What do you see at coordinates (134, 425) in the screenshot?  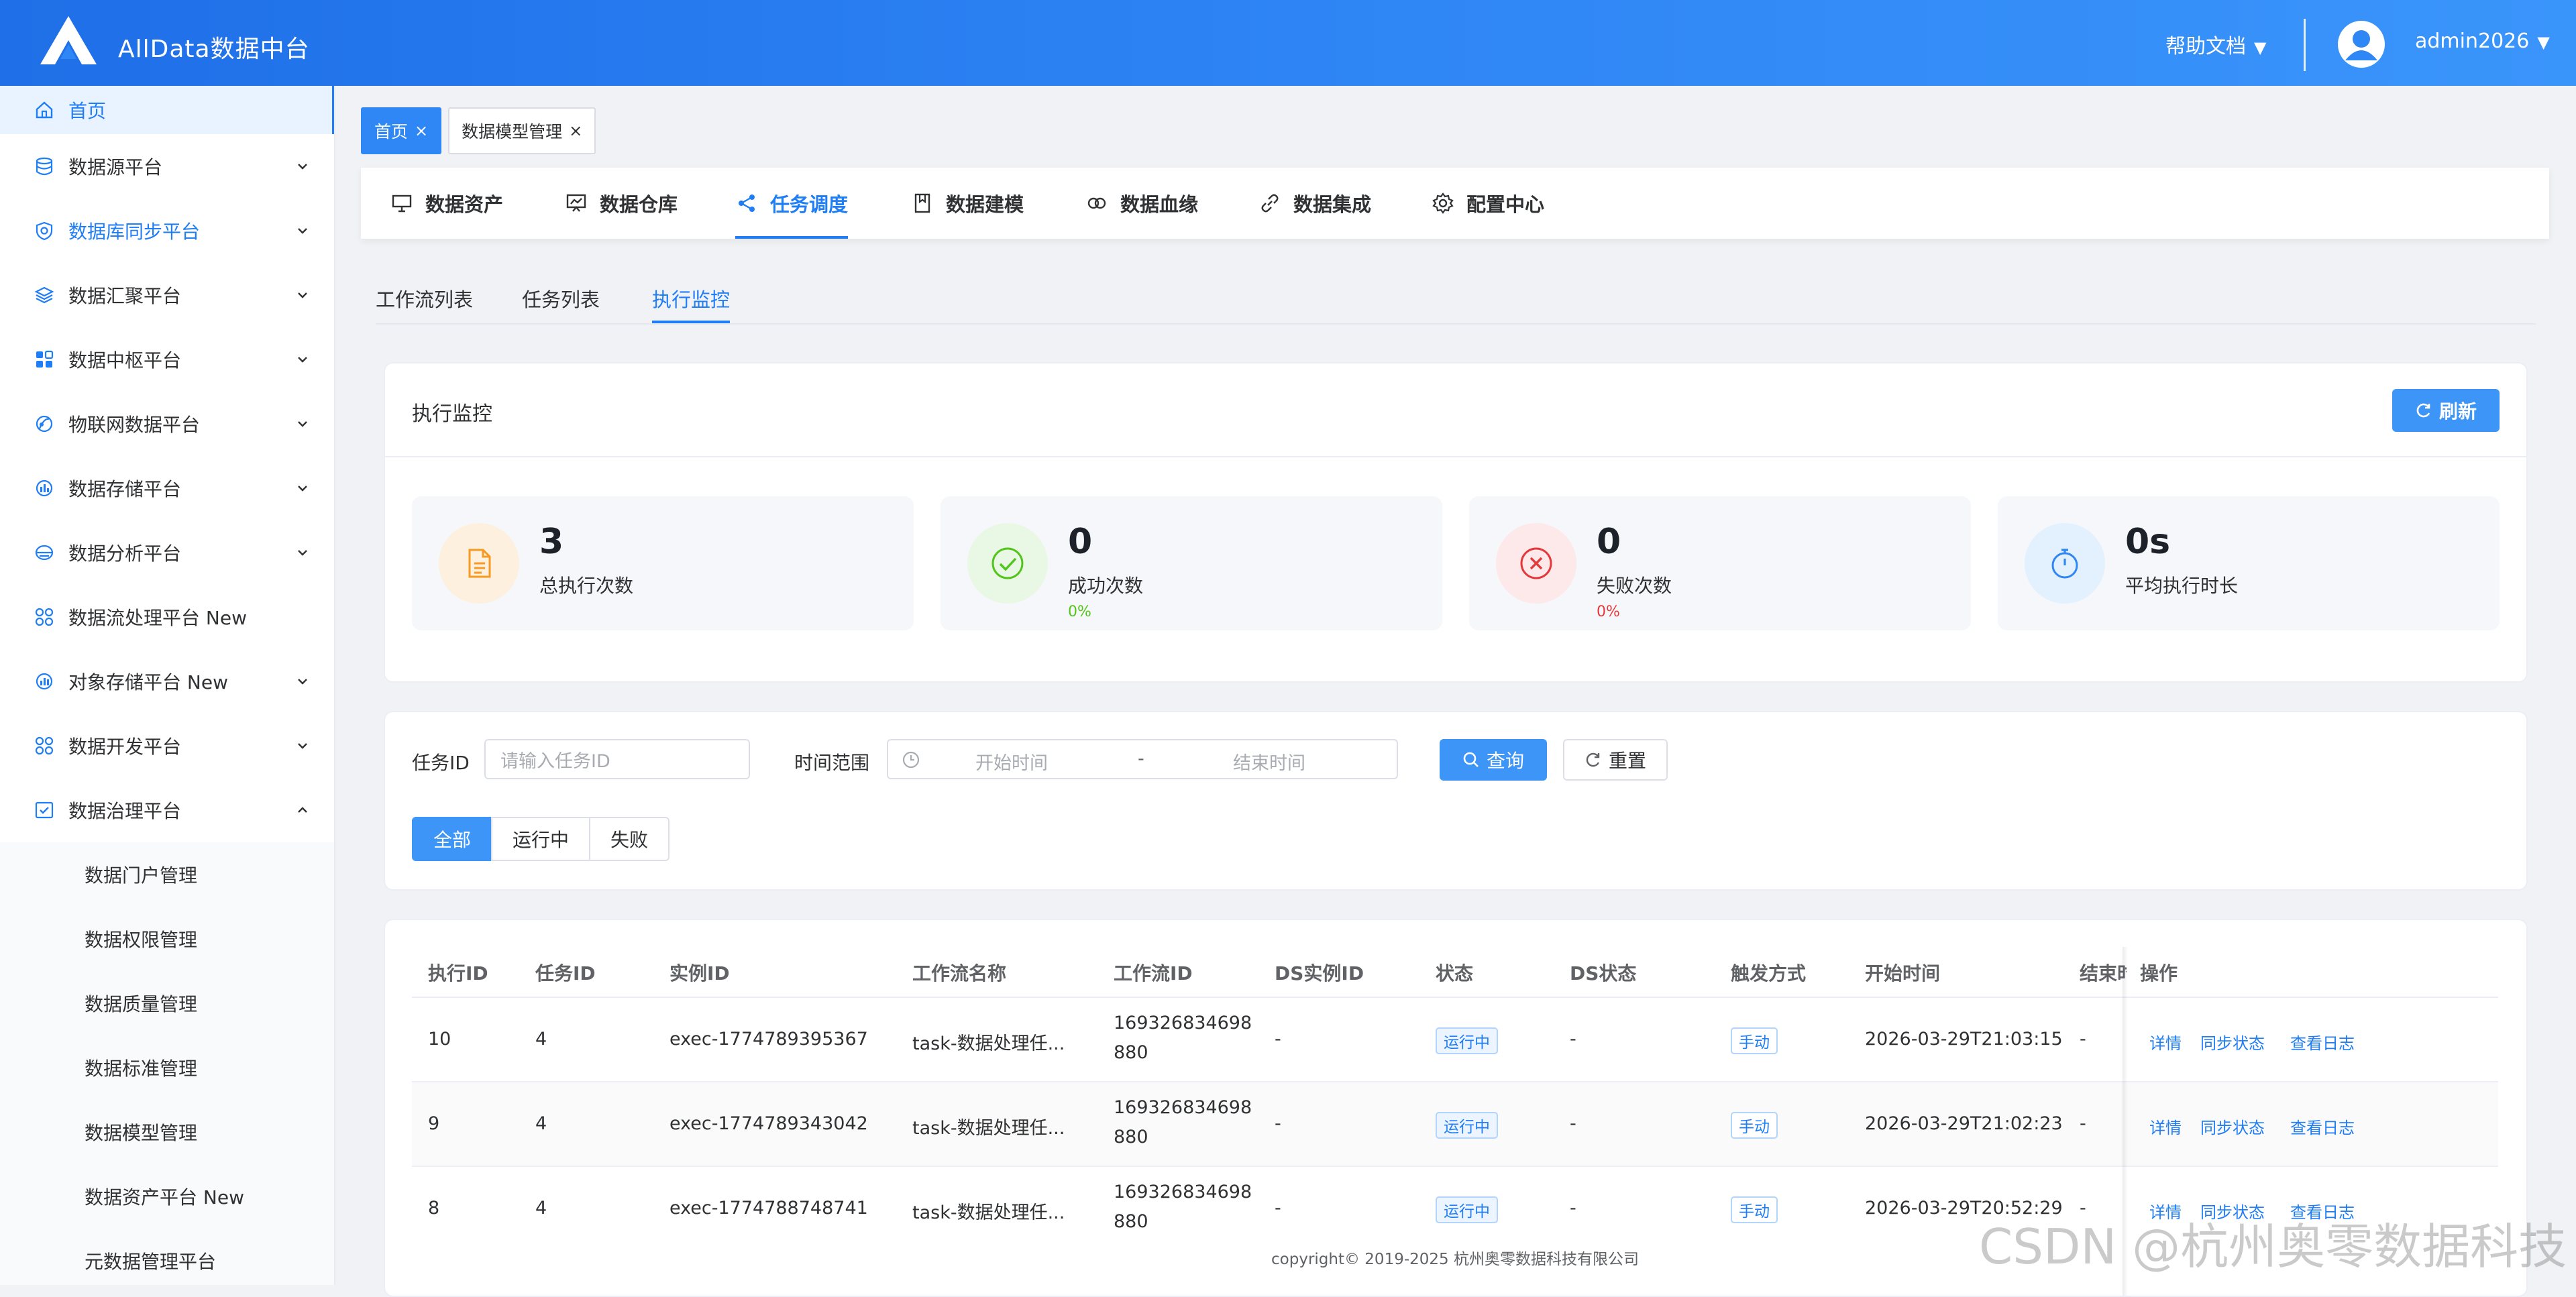 I see `sidebar-item-label: 物联网数据平台` at bounding box center [134, 425].